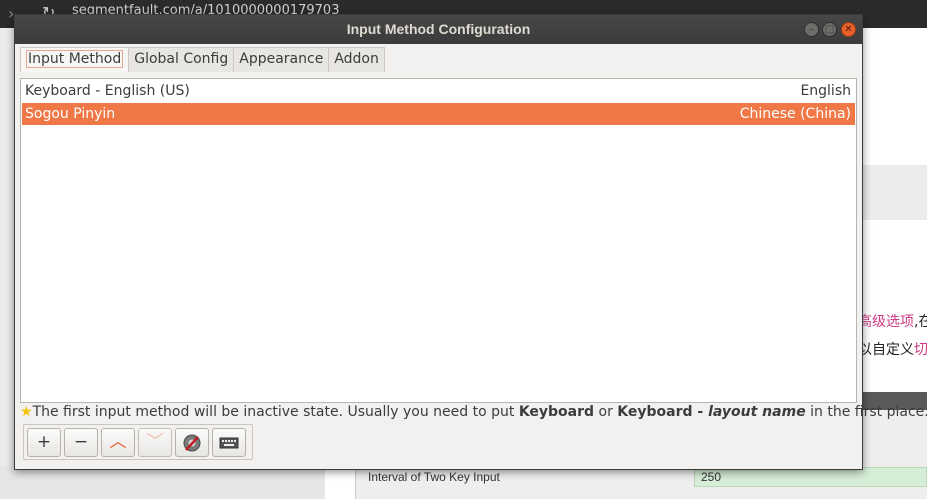  What do you see at coordinates (892, 322) in the screenshot?
I see `background-text-line: 高级选项,在` at bounding box center [892, 322].